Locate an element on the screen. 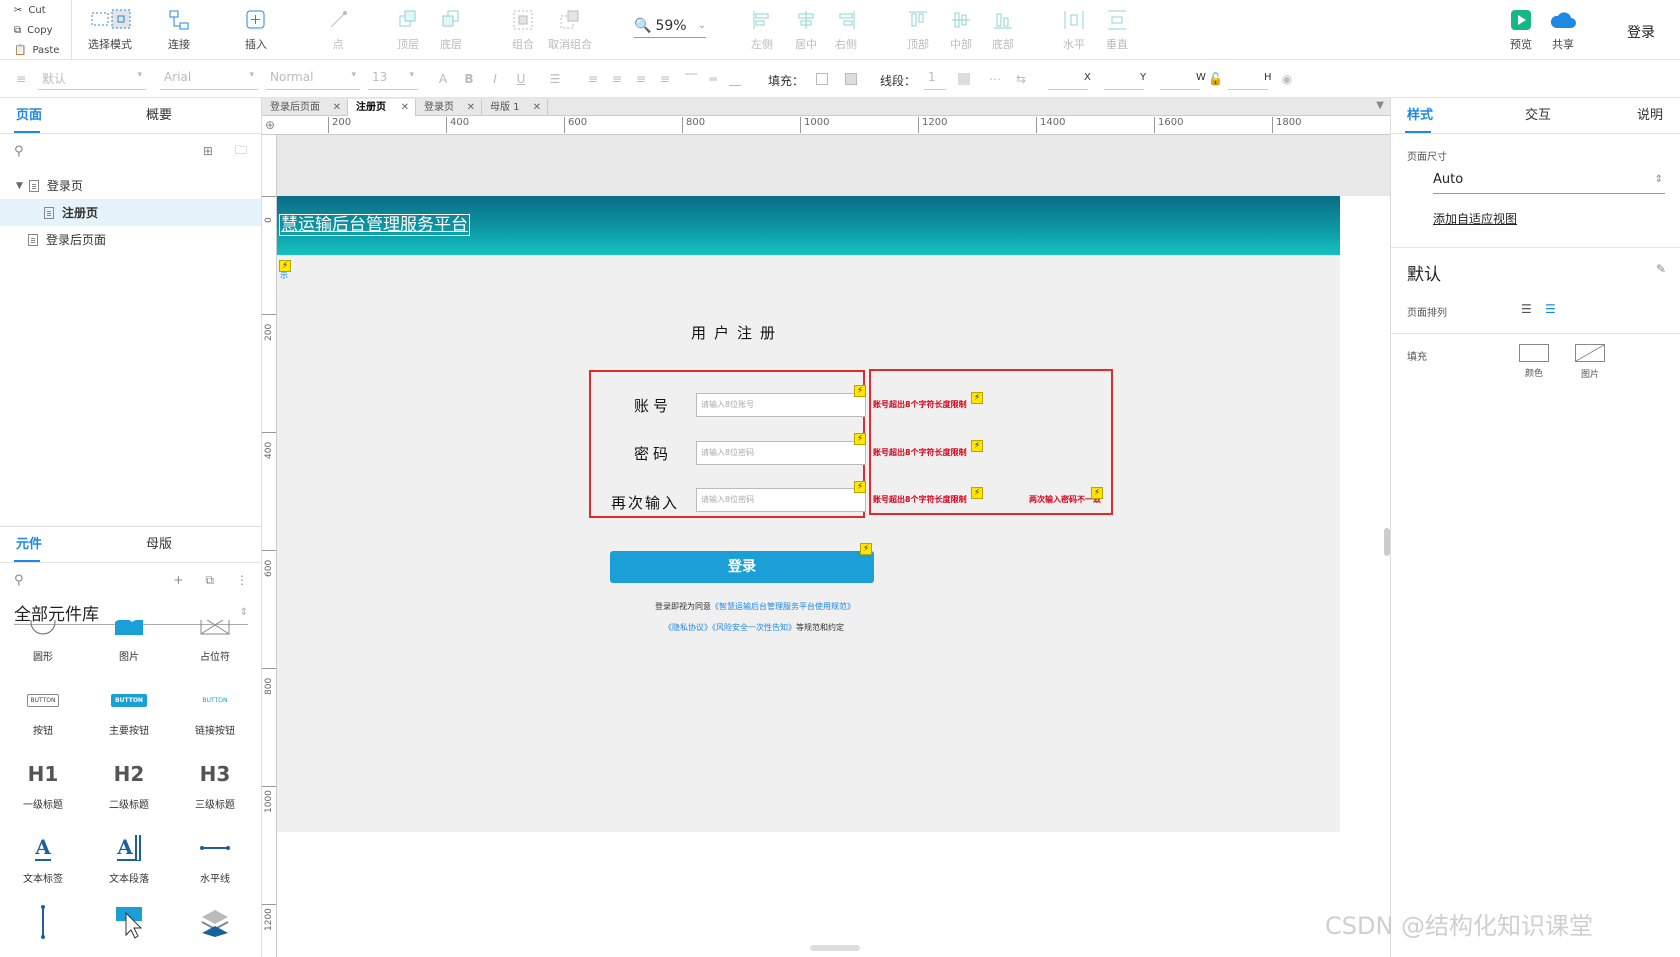  zoom-select: 🔍 59% ⌄ is located at coordinates (670, 26).